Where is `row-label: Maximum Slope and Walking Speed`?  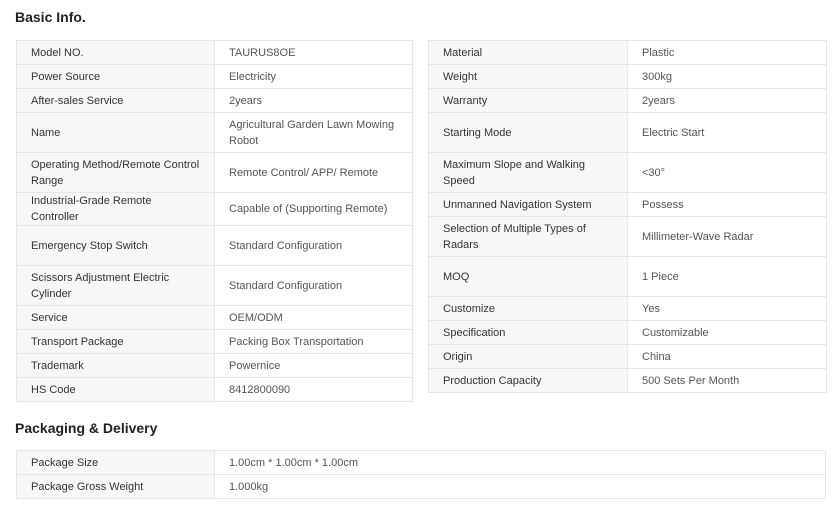
row-label: Maximum Slope and Walking Speed is located at coordinates (528, 172).